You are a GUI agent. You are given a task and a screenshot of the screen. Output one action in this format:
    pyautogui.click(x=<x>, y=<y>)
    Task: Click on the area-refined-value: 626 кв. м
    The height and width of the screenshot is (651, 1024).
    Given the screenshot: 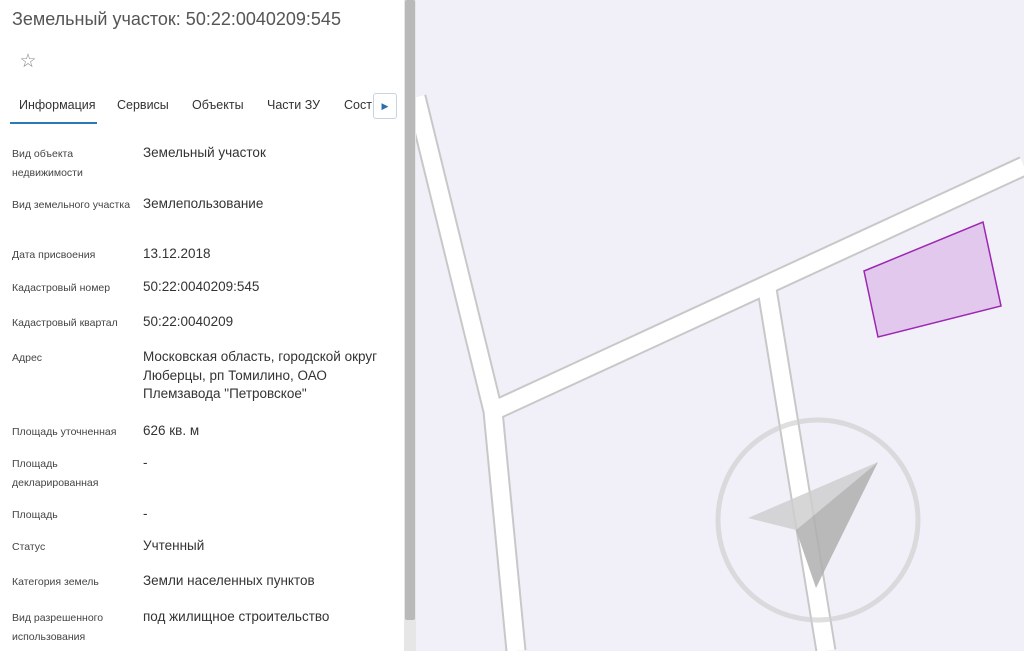 What is the action you would take?
    pyautogui.click(x=171, y=430)
    